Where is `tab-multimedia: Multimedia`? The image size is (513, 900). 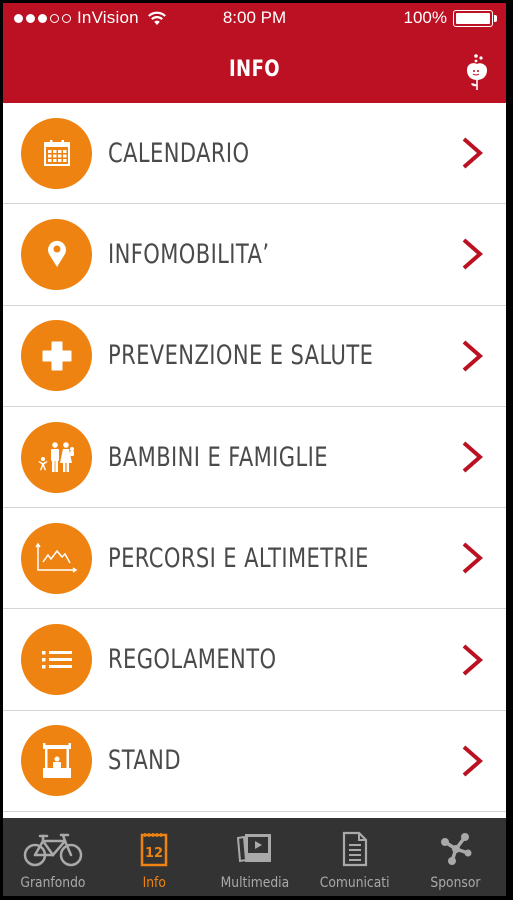
tab-multimedia: Multimedia is located at coordinates (254, 857).